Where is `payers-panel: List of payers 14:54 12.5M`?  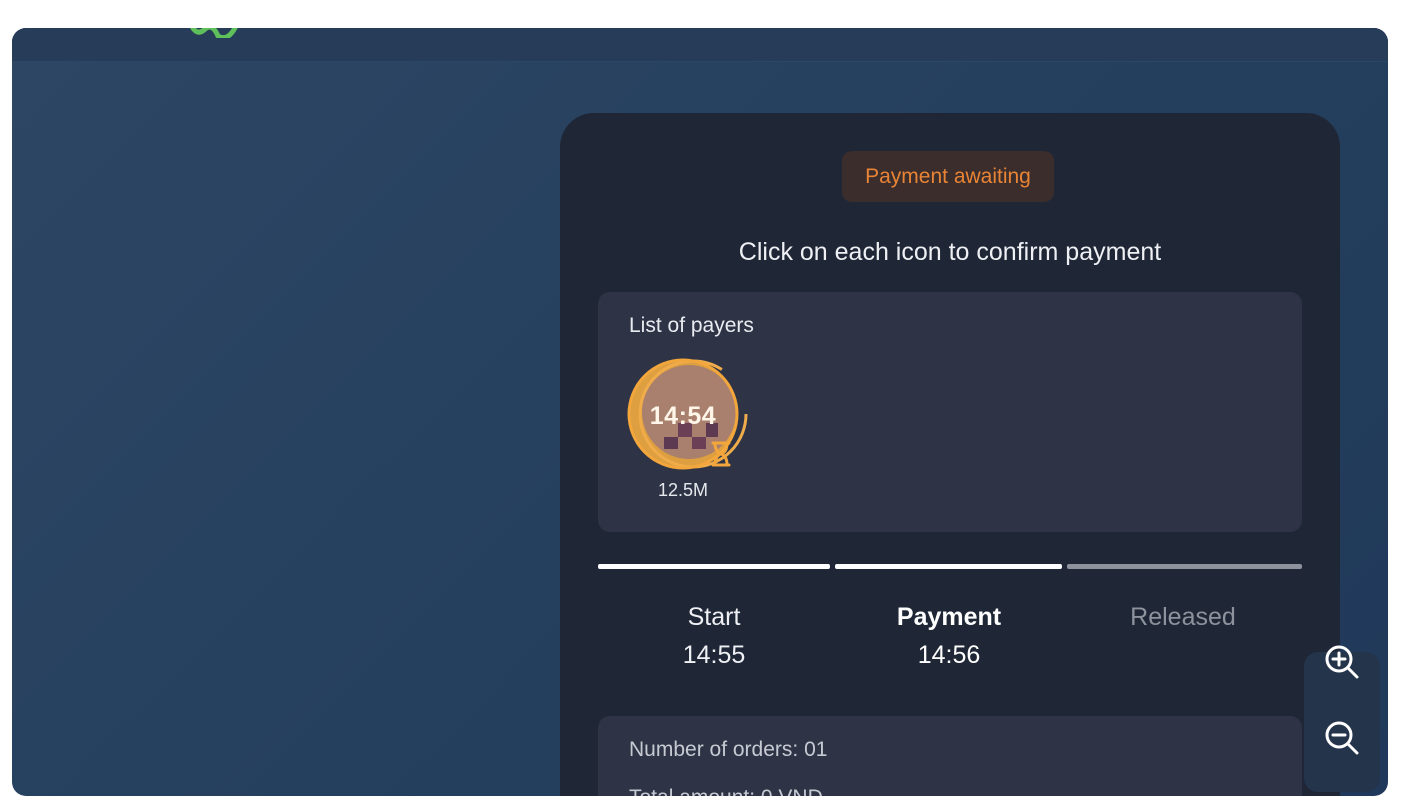
payers-panel: List of payers 14:54 12.5M is located at coordinates (950, 412).